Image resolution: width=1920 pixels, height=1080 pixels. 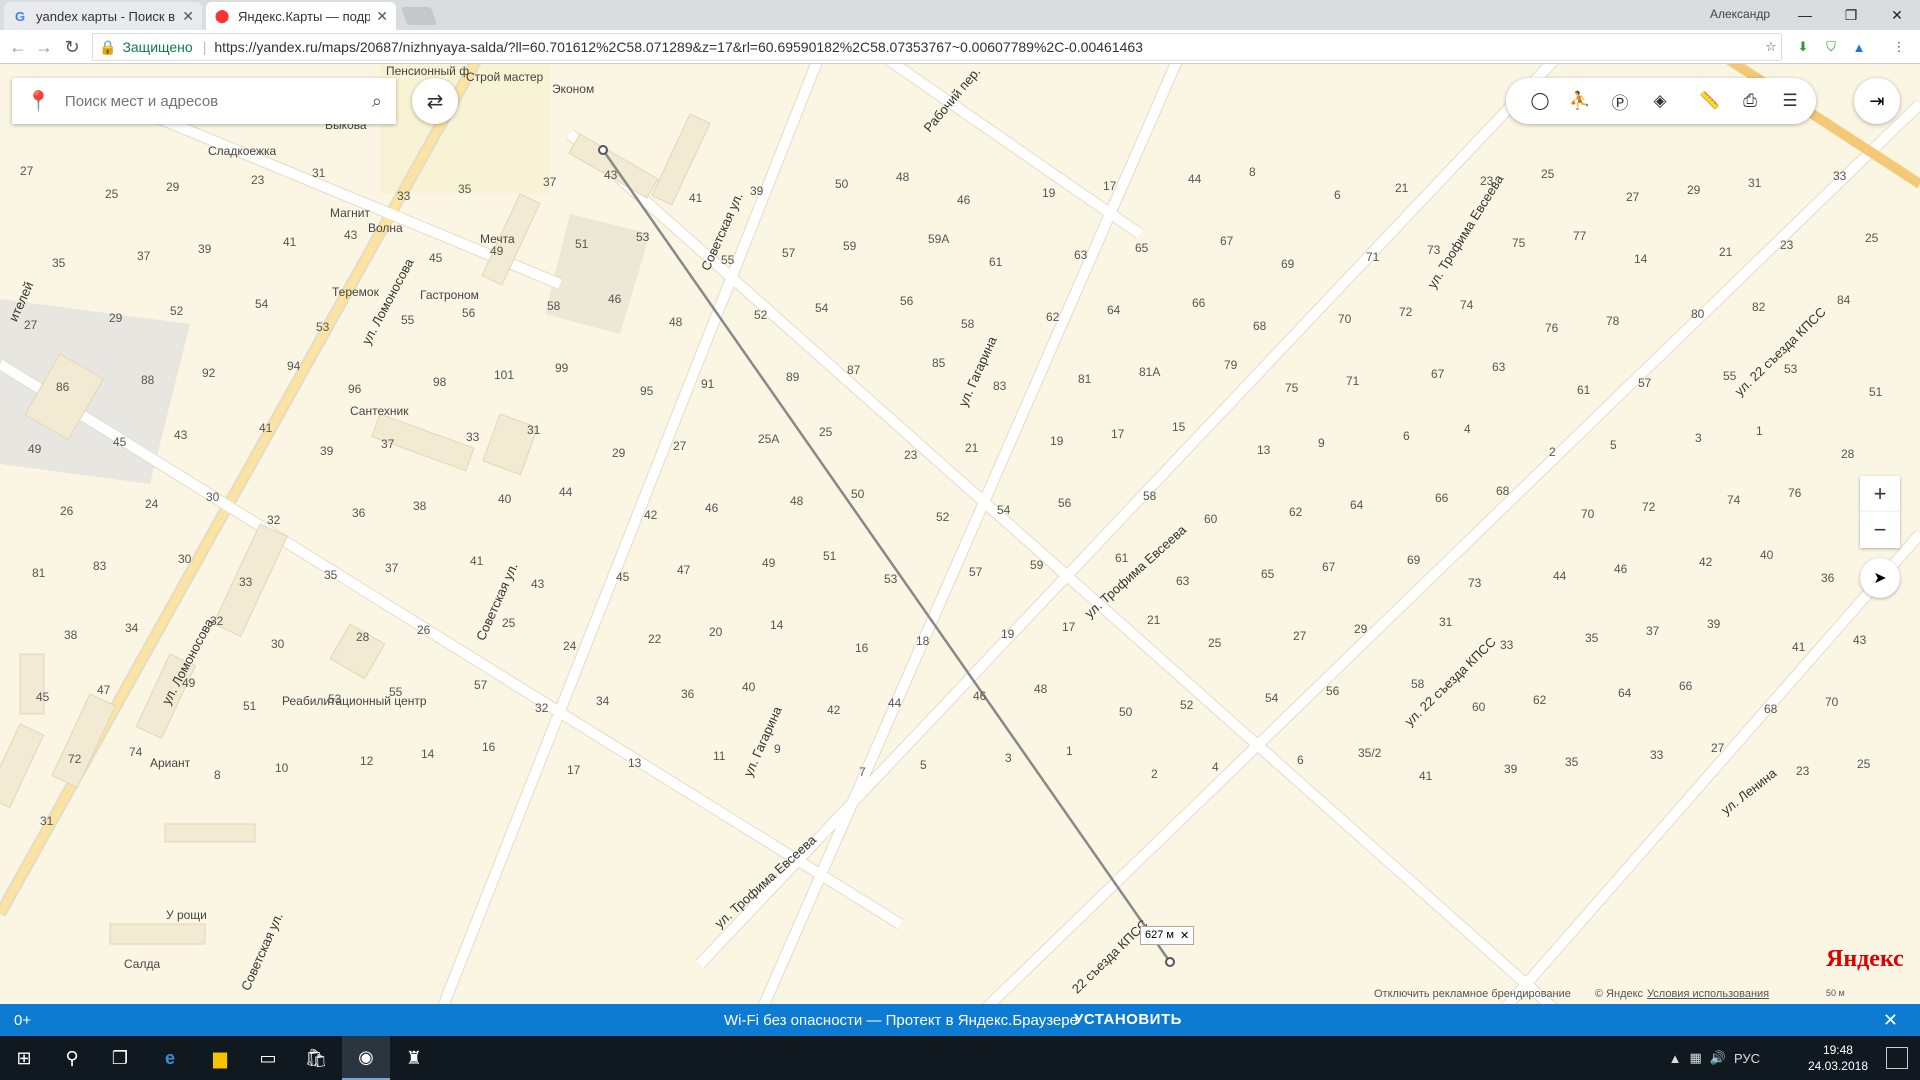 What do you see at coordinates (301, 16) in the screenshot?
I see `tab-yandex-maps: ⬤ Яндекс.Карты — подроб ✕` at bounding box center [301, 16].